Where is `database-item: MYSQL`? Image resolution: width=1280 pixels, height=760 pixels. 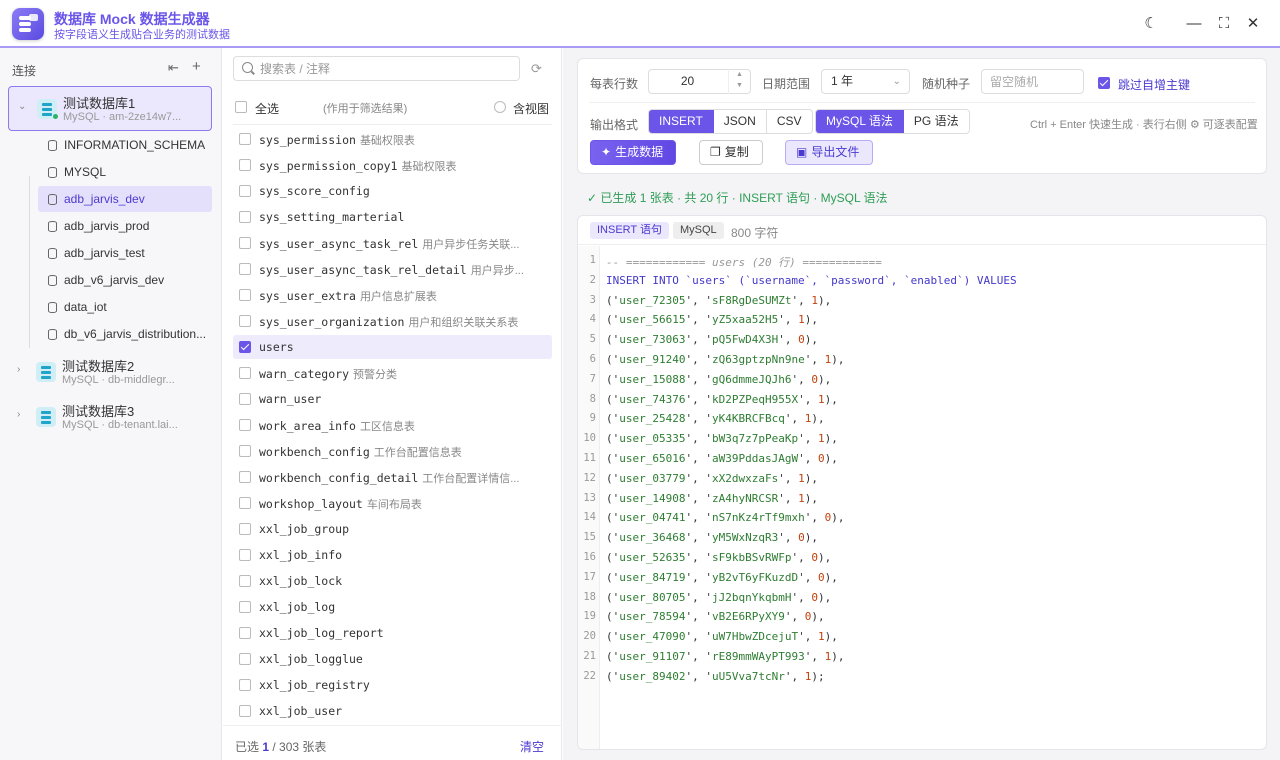
database-item: MYSQL is located at coordinates (125, 172).